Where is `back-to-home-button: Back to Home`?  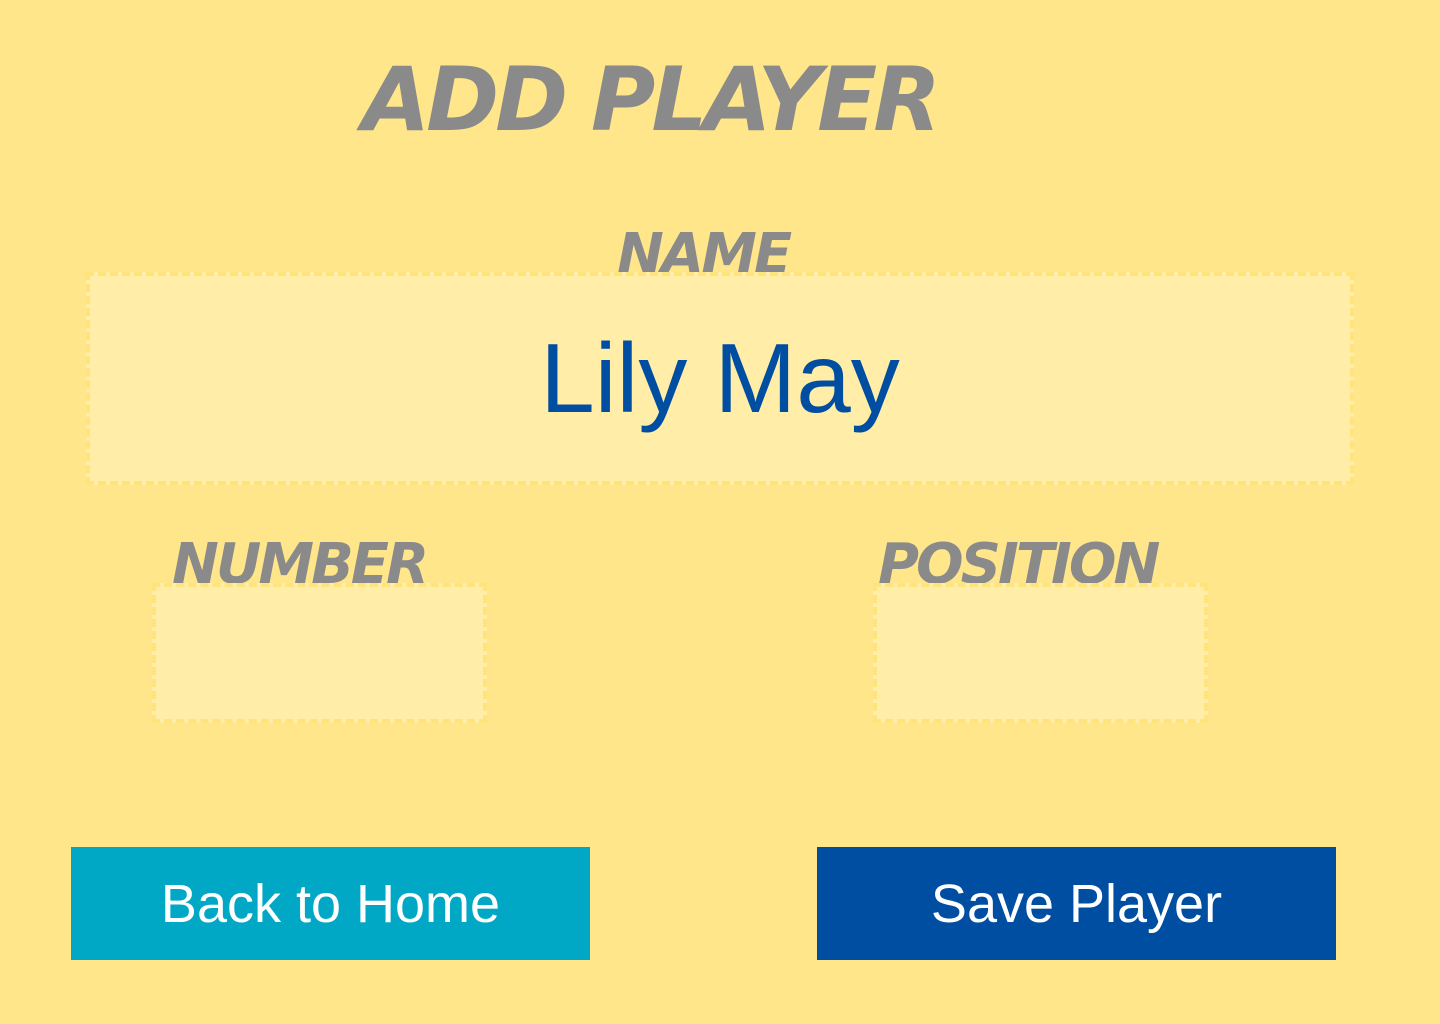 back-to-home-button: Back to Home is located at coordinates (330, 903).